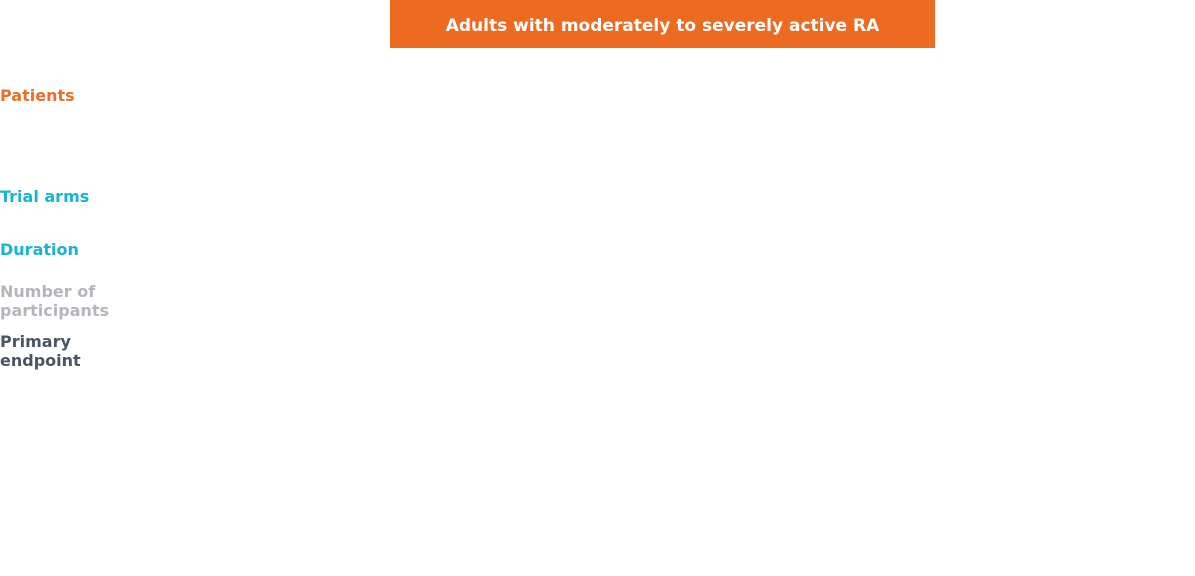 The width and height of the screenshot is (1195, 576). Describe the element at coordinates (45, 196) in the screenshot. I see `row-label-trial-arms: Trial arms` at that location.